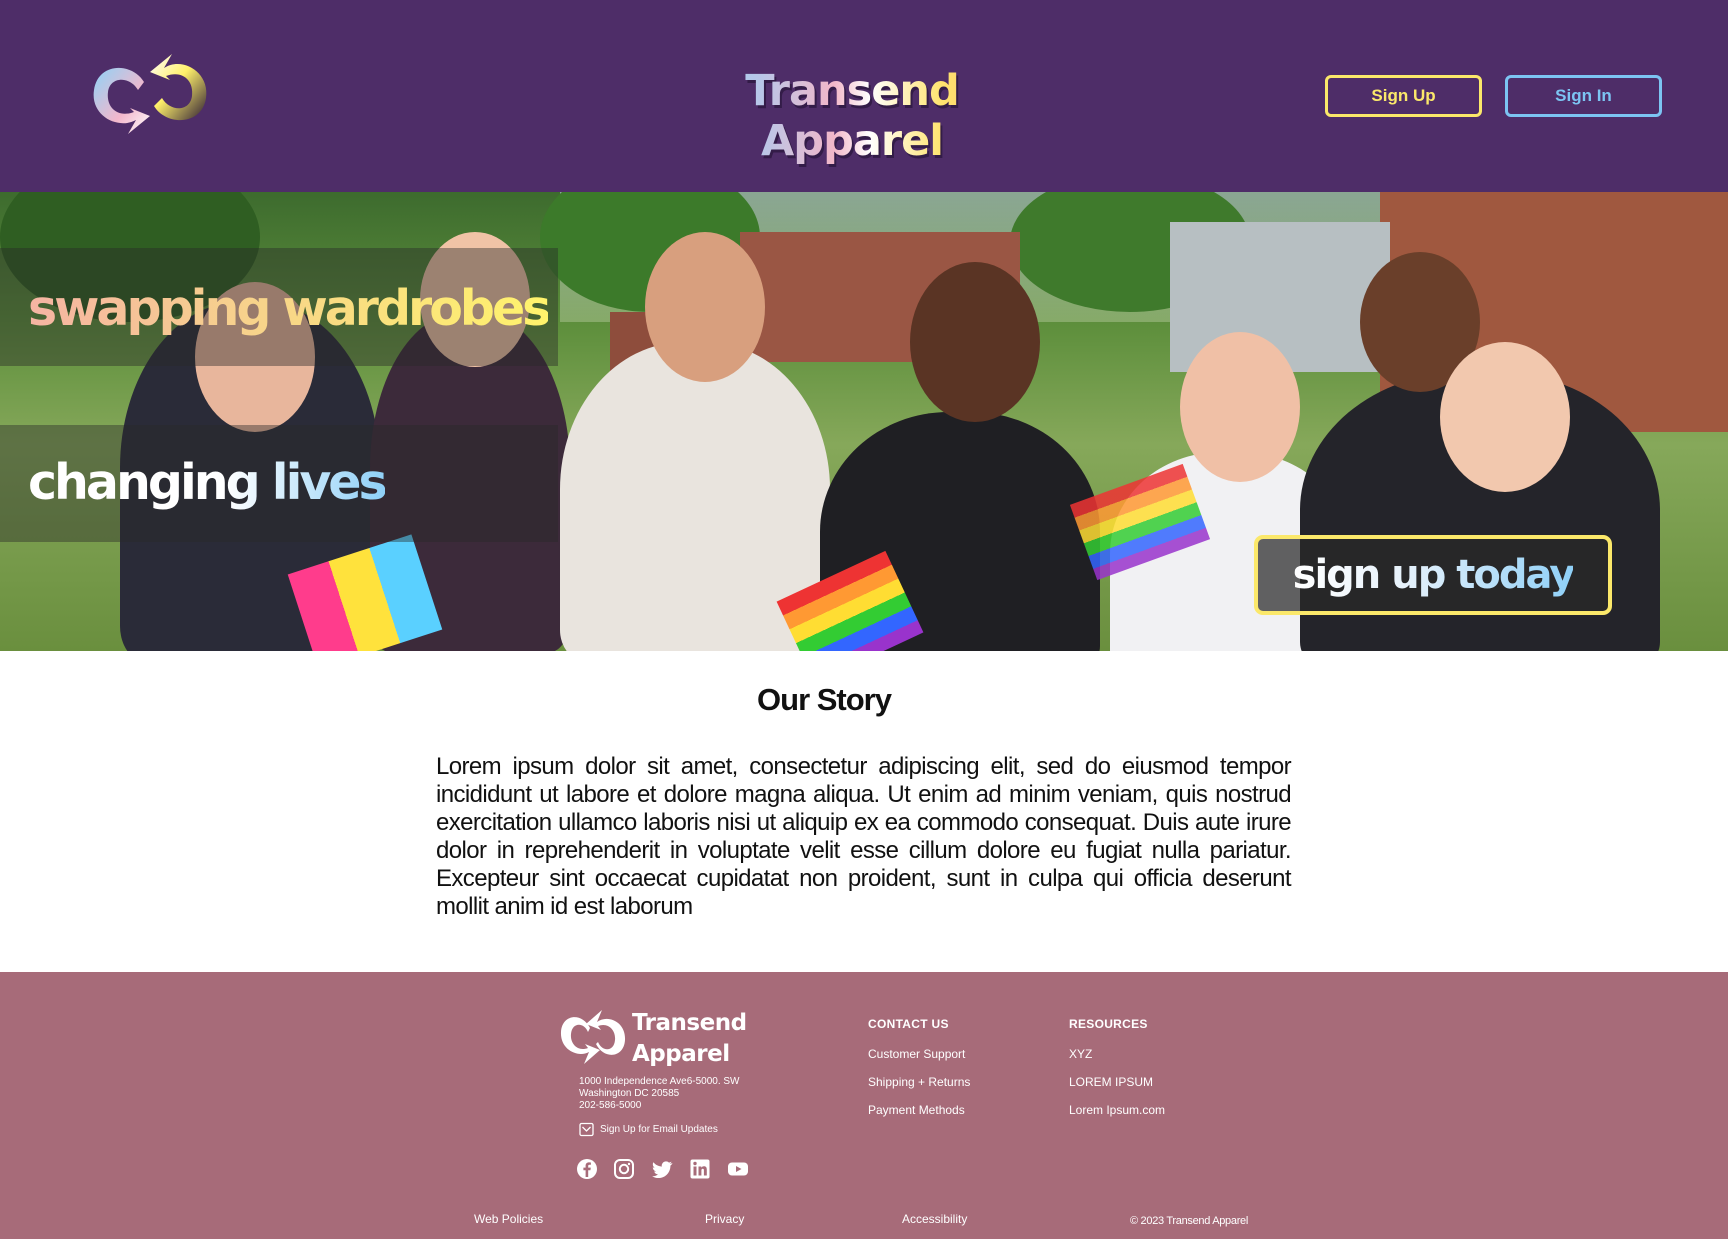  What do you see at coordinates (908, 1024) in the screenshot?
I see `contact-heading: CONTACT US` at bounding box center [908, 1024].